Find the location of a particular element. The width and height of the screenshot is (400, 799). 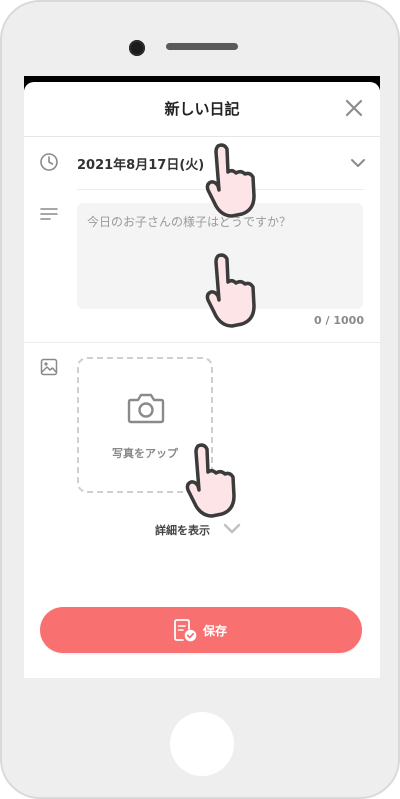

save-button: 保存 is located at coordinates (201, 630).